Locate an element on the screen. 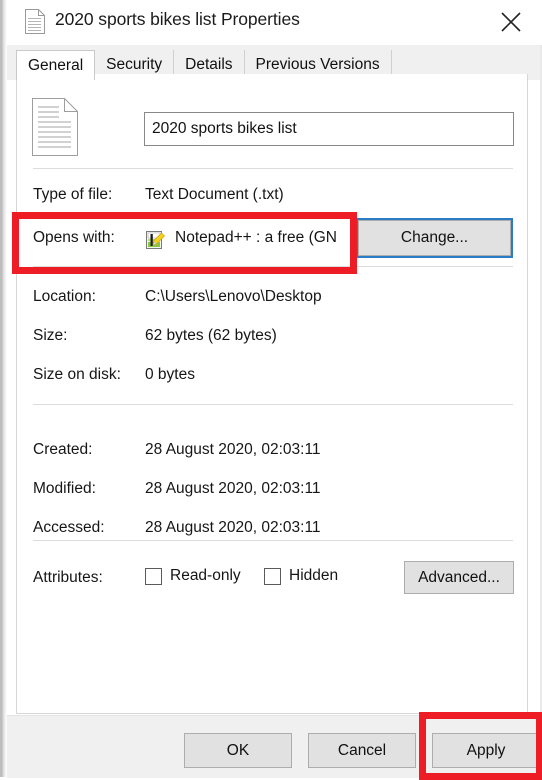  accessed-value: 28 August 2020, 02:03:11 is located at coordinates (233, 527).